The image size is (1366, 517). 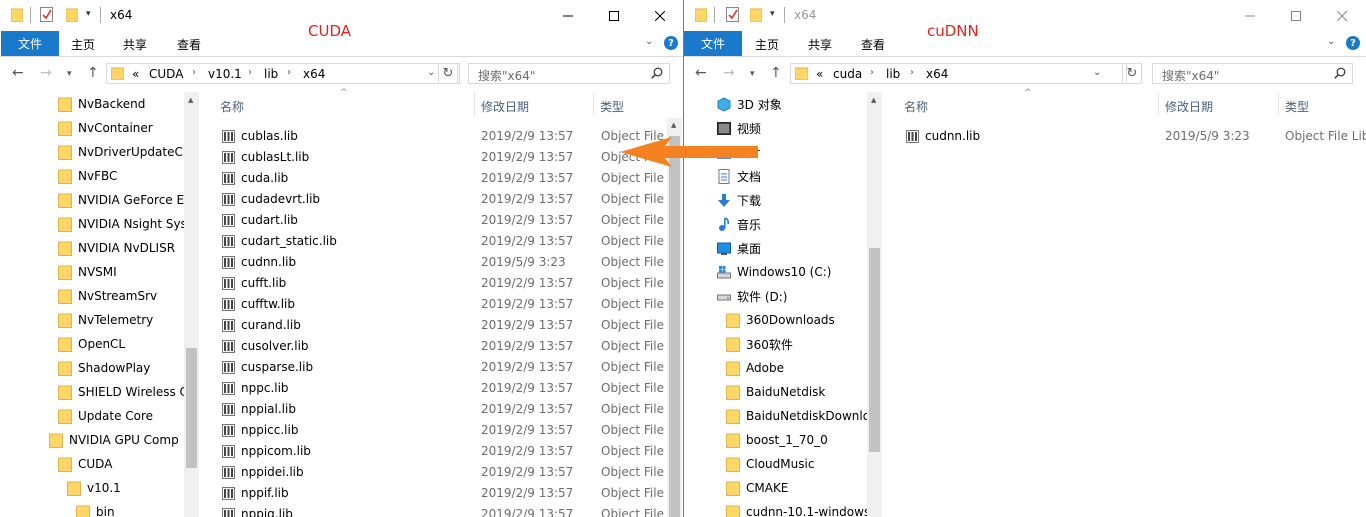 What do you see at coordinates (334, 283) in the screenshot?
I see `file-row: cufft.lib 2019/2/9 13:57 Object File` at bounding box center [334, 283].